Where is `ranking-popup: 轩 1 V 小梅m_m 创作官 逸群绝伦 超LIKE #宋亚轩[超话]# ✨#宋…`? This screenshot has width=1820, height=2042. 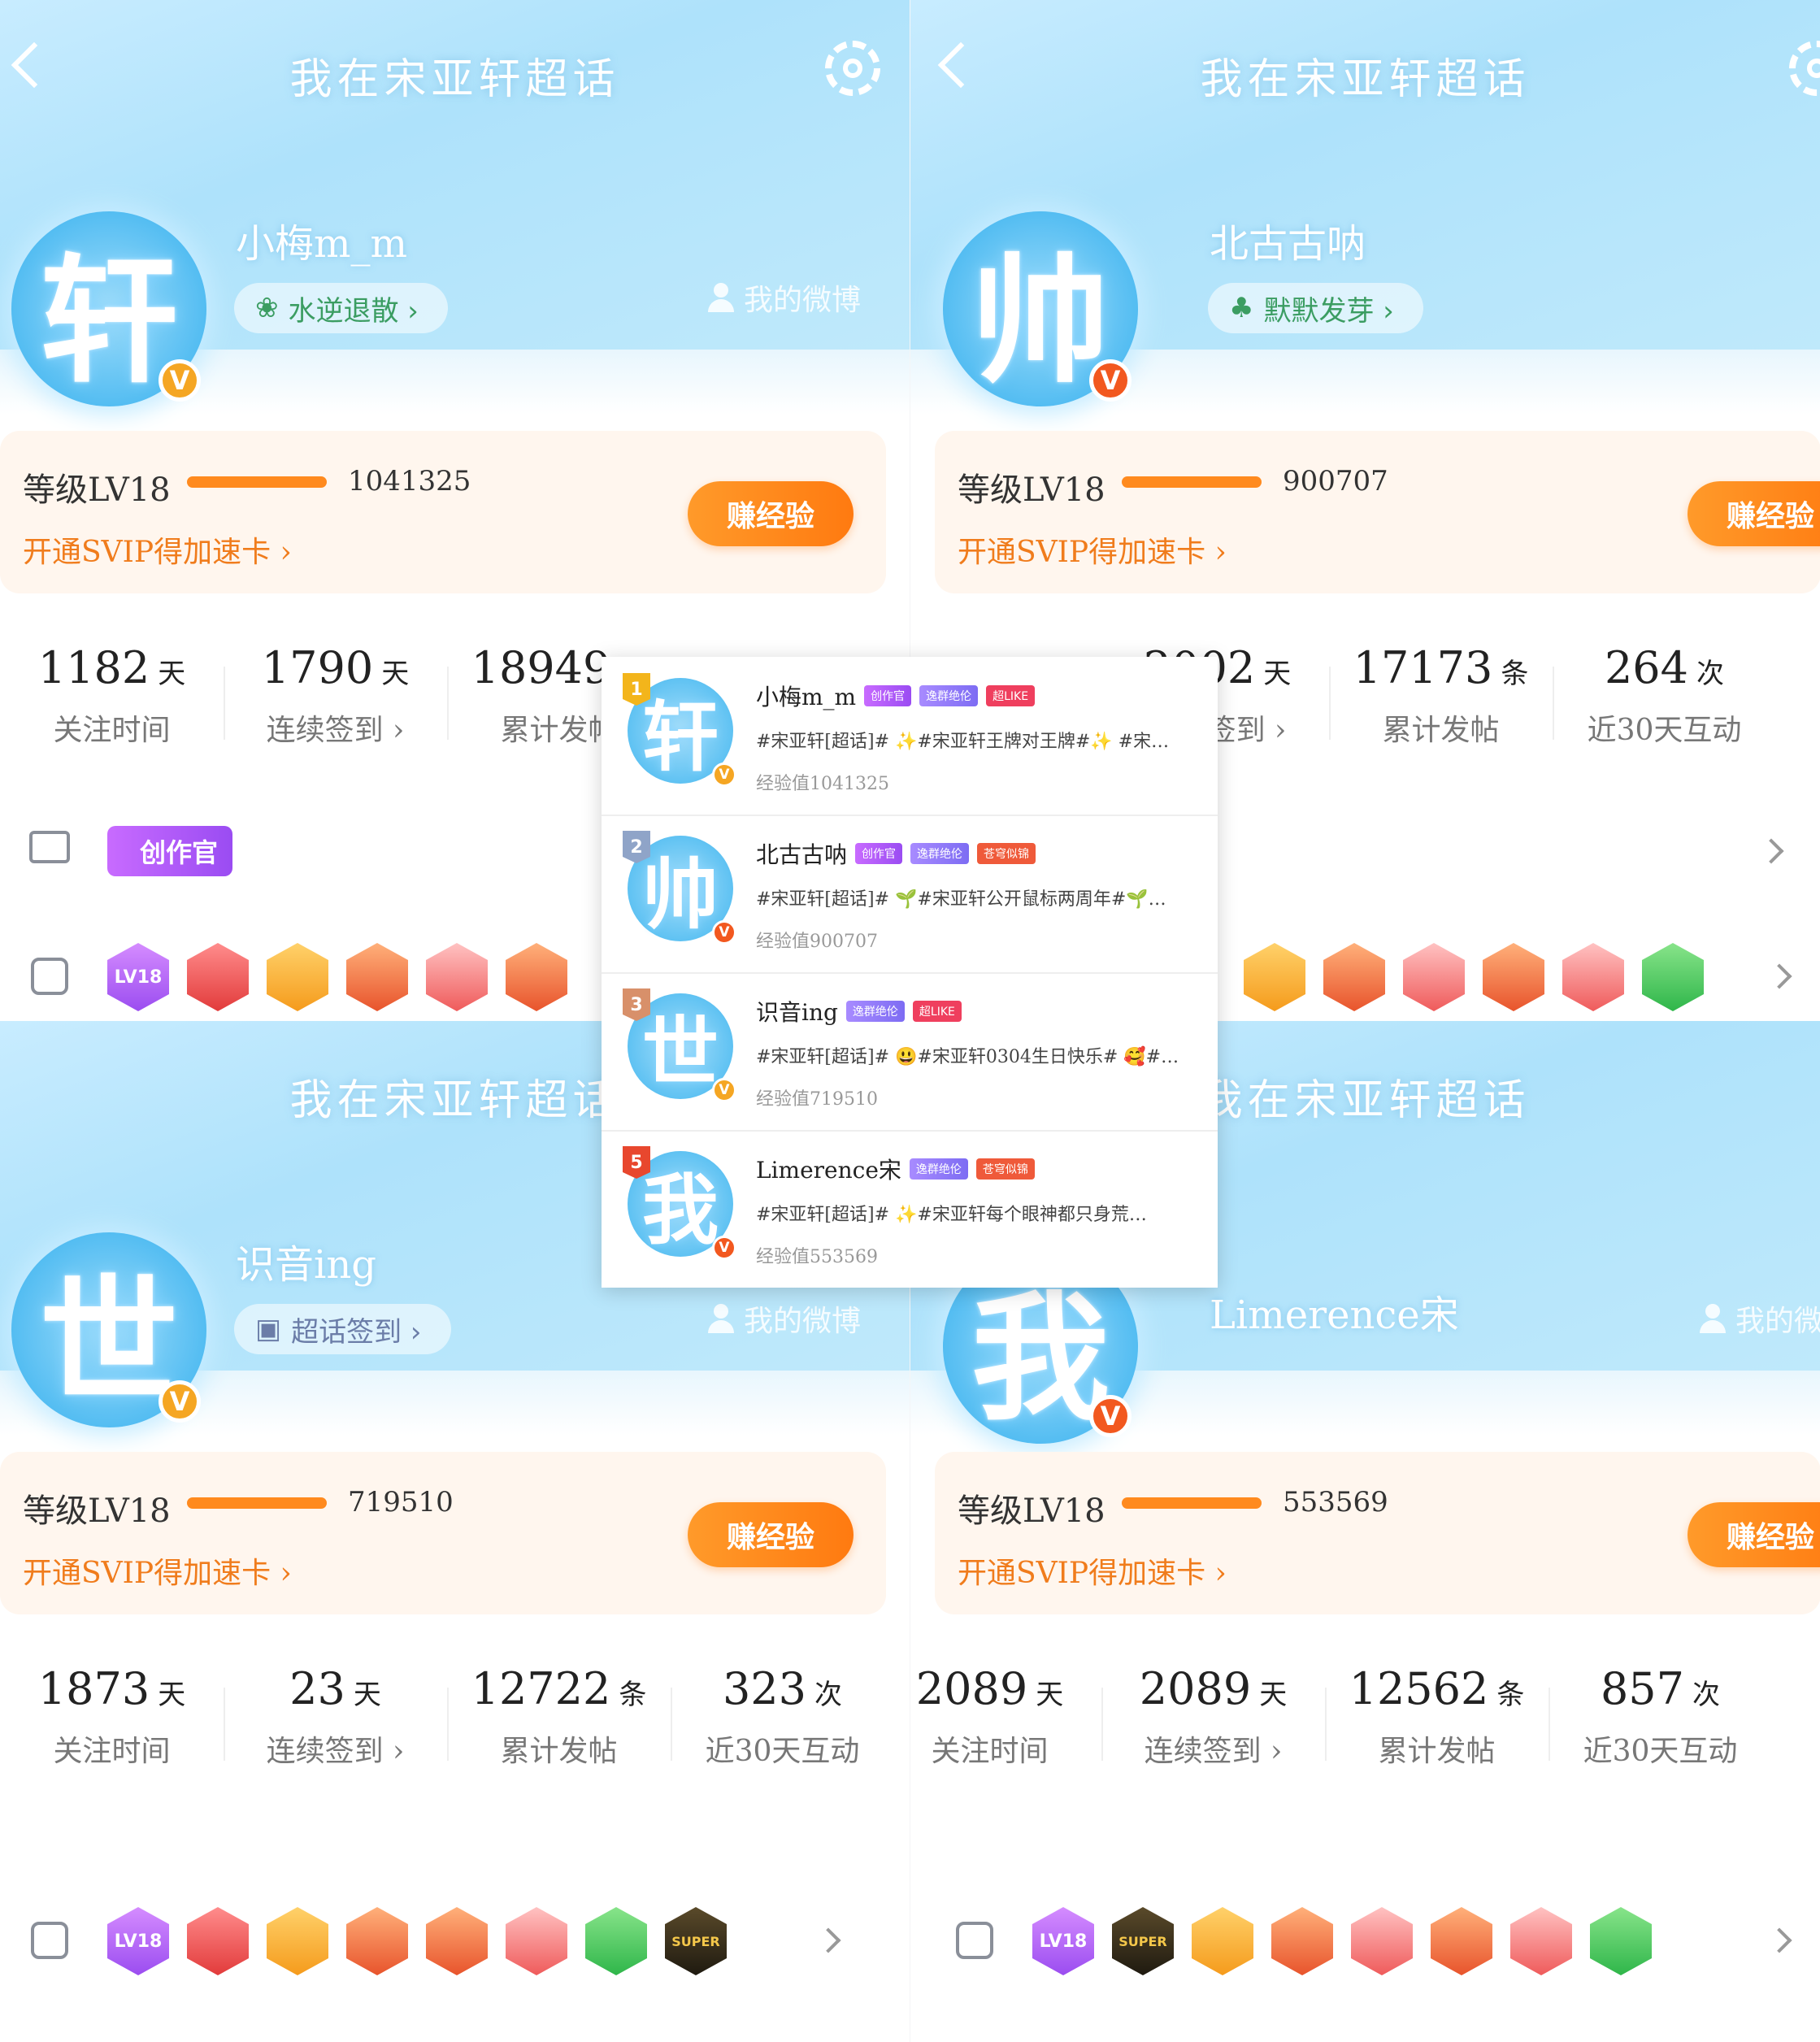
ranking-popup: 轩 1 V 小梅m_m 创作官 逸群绝伦 超LIKE #宋亚轩[超话]# ✨#宋… is located at coordinates (910, 972).